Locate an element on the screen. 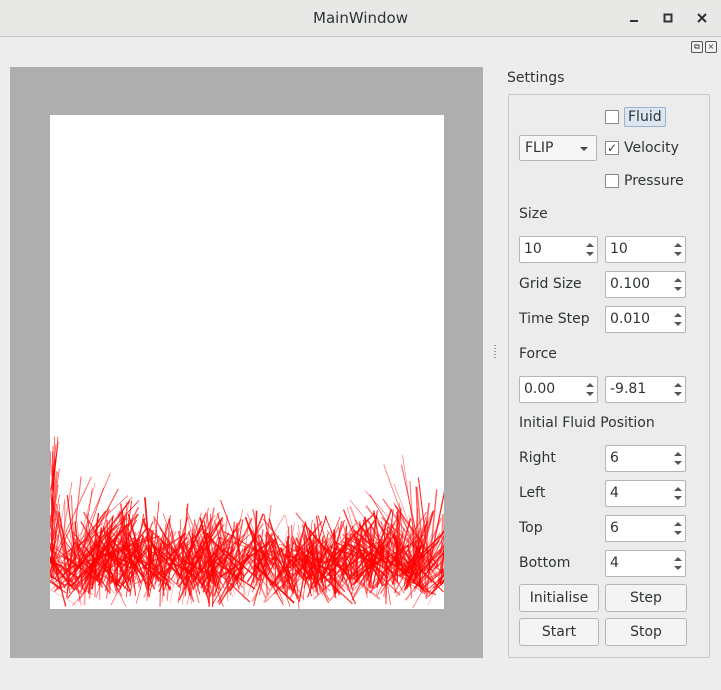  velocity-field is located at coordinates (247, 522).